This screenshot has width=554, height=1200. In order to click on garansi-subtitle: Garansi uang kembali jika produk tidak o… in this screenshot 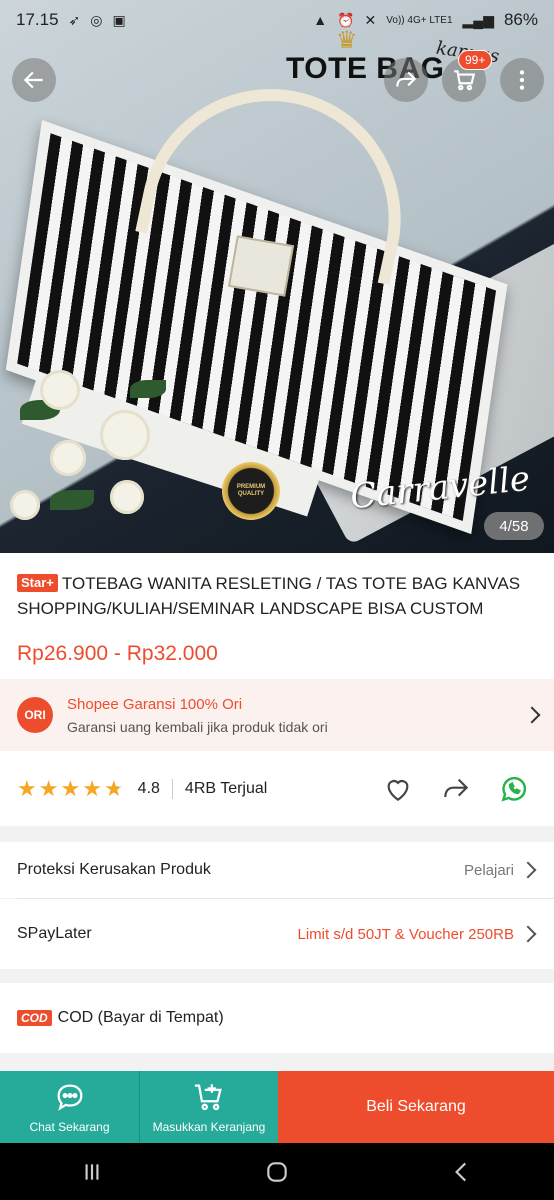, I will do `click(197, 726)`.